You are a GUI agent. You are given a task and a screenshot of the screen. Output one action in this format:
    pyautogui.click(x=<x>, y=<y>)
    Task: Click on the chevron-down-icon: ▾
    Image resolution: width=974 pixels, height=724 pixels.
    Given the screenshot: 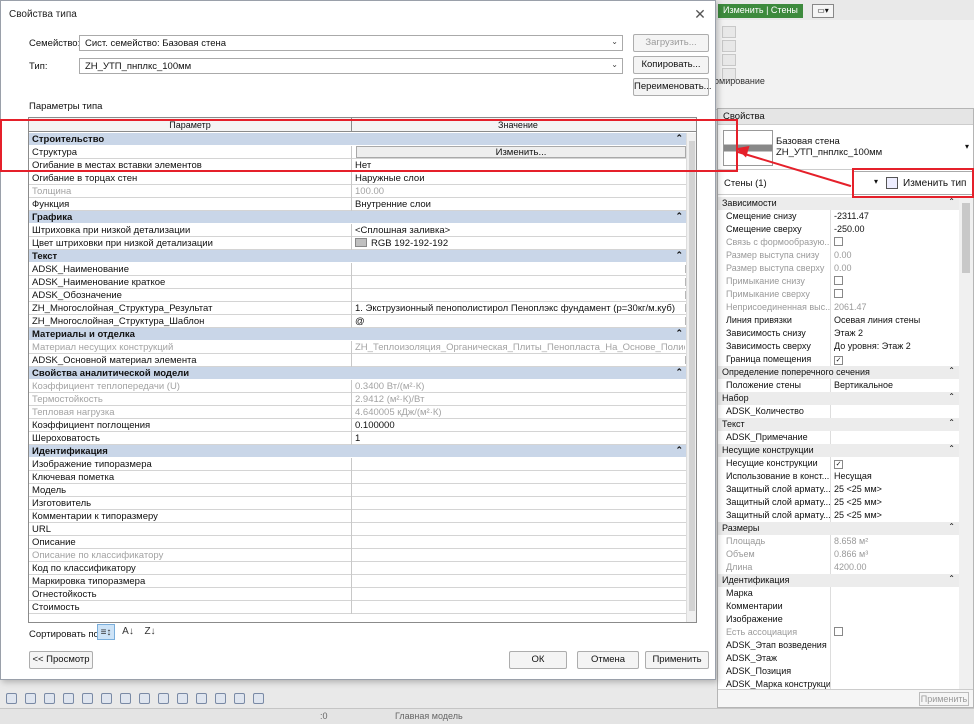 What is the action you would take?
    pyautogui.click(x=967, y=146)
    